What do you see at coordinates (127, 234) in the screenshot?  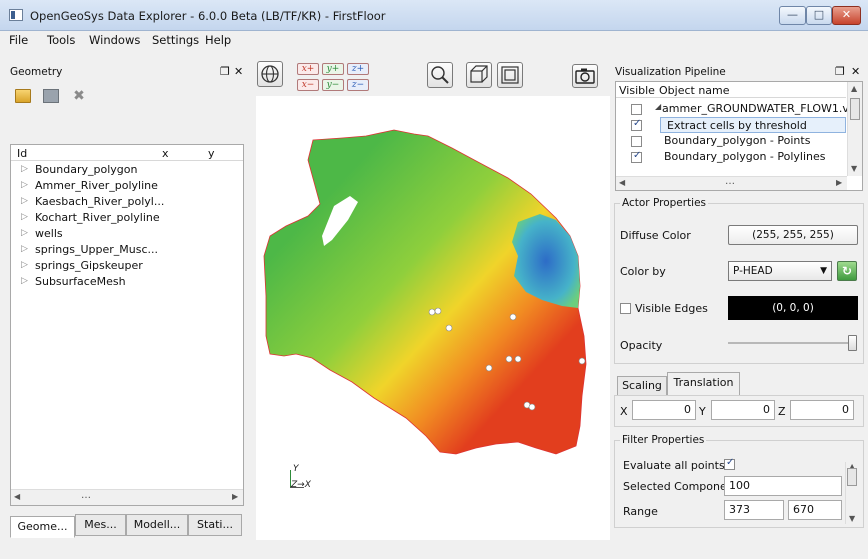 I see `tree-item: ▷ wells` at bounding box center [127, 234].